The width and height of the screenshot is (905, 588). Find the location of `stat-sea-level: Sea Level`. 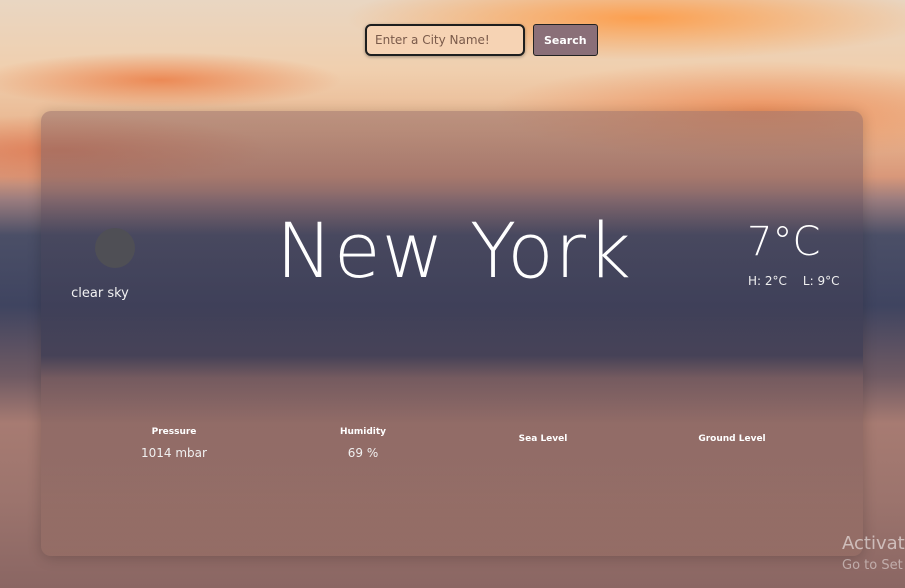

stat-sea-level: Sea Level is located at coordinates (543, 443).